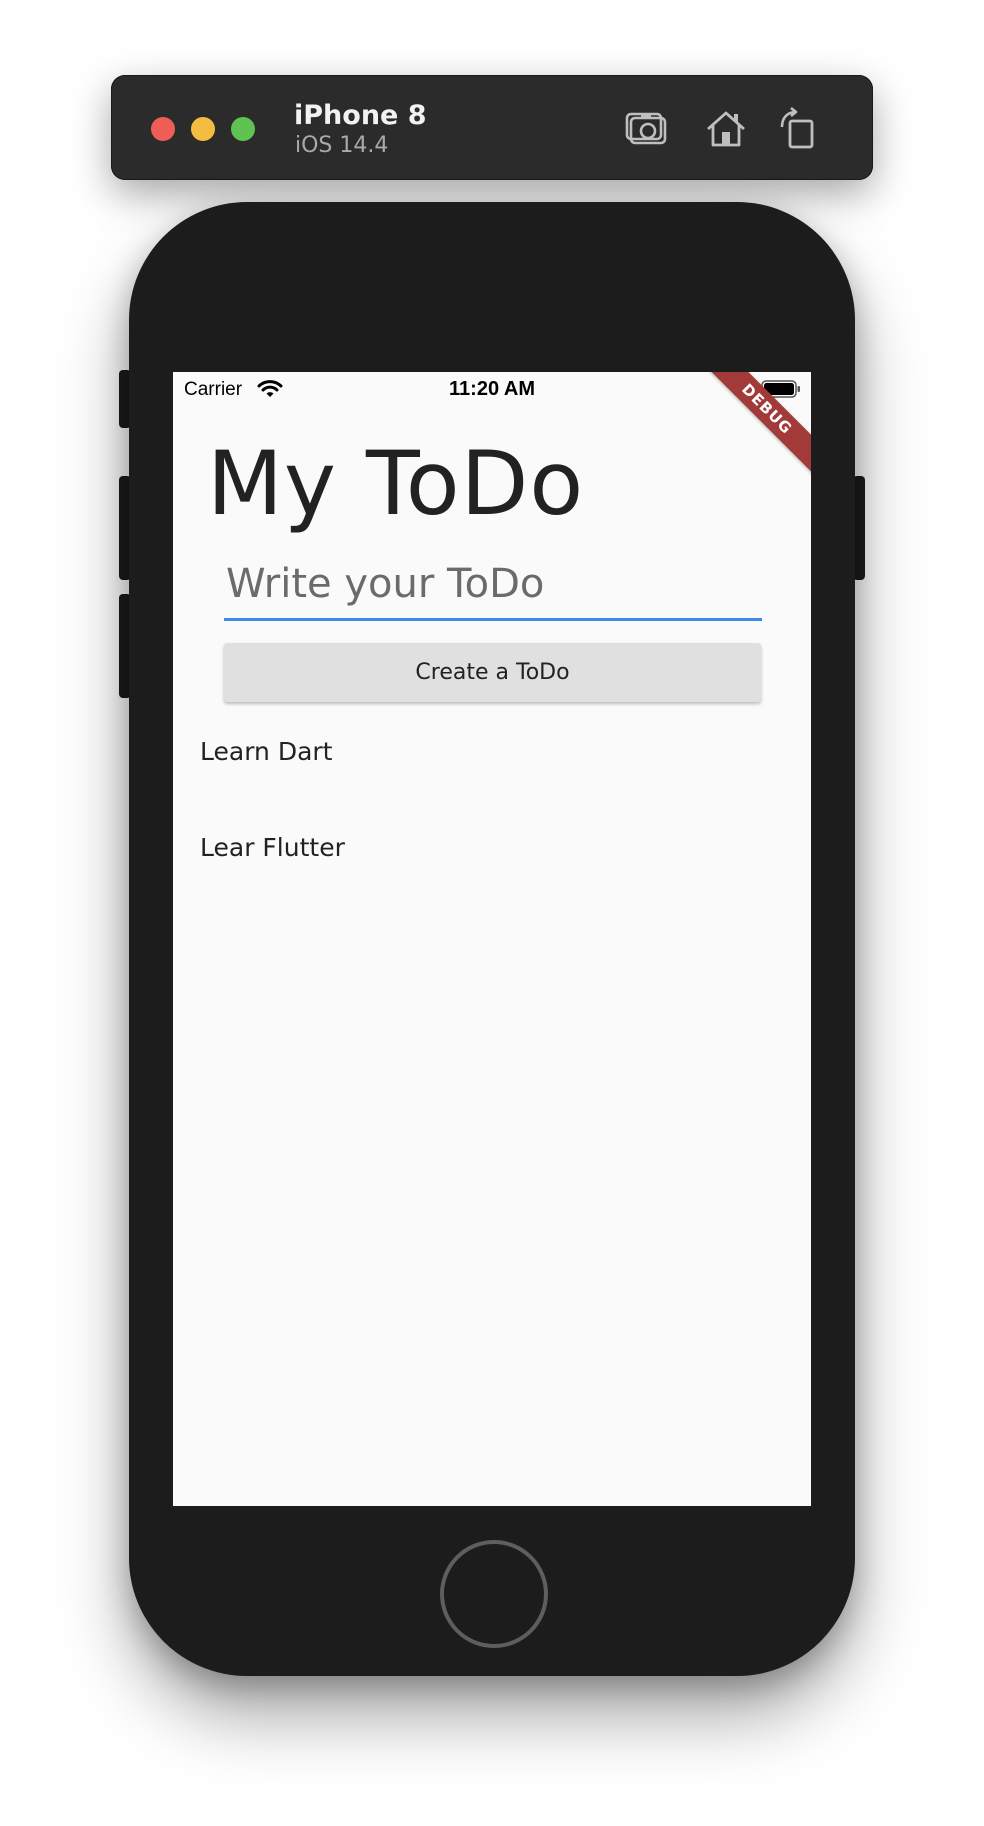 The image size is (984, 1826). Describe the element at coordinates (492, 672) in the screenshot. I see `create-todo-button: Create a ToDo` at that location.